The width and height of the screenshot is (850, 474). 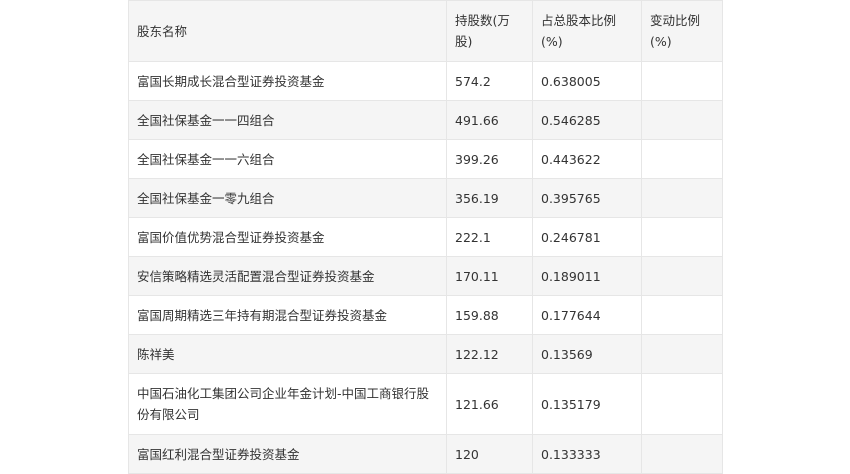 What do you see at coordinates (489, 237) in the screenshot?
I see `cell-shares: 222.1` at bounding box center [489, 237].